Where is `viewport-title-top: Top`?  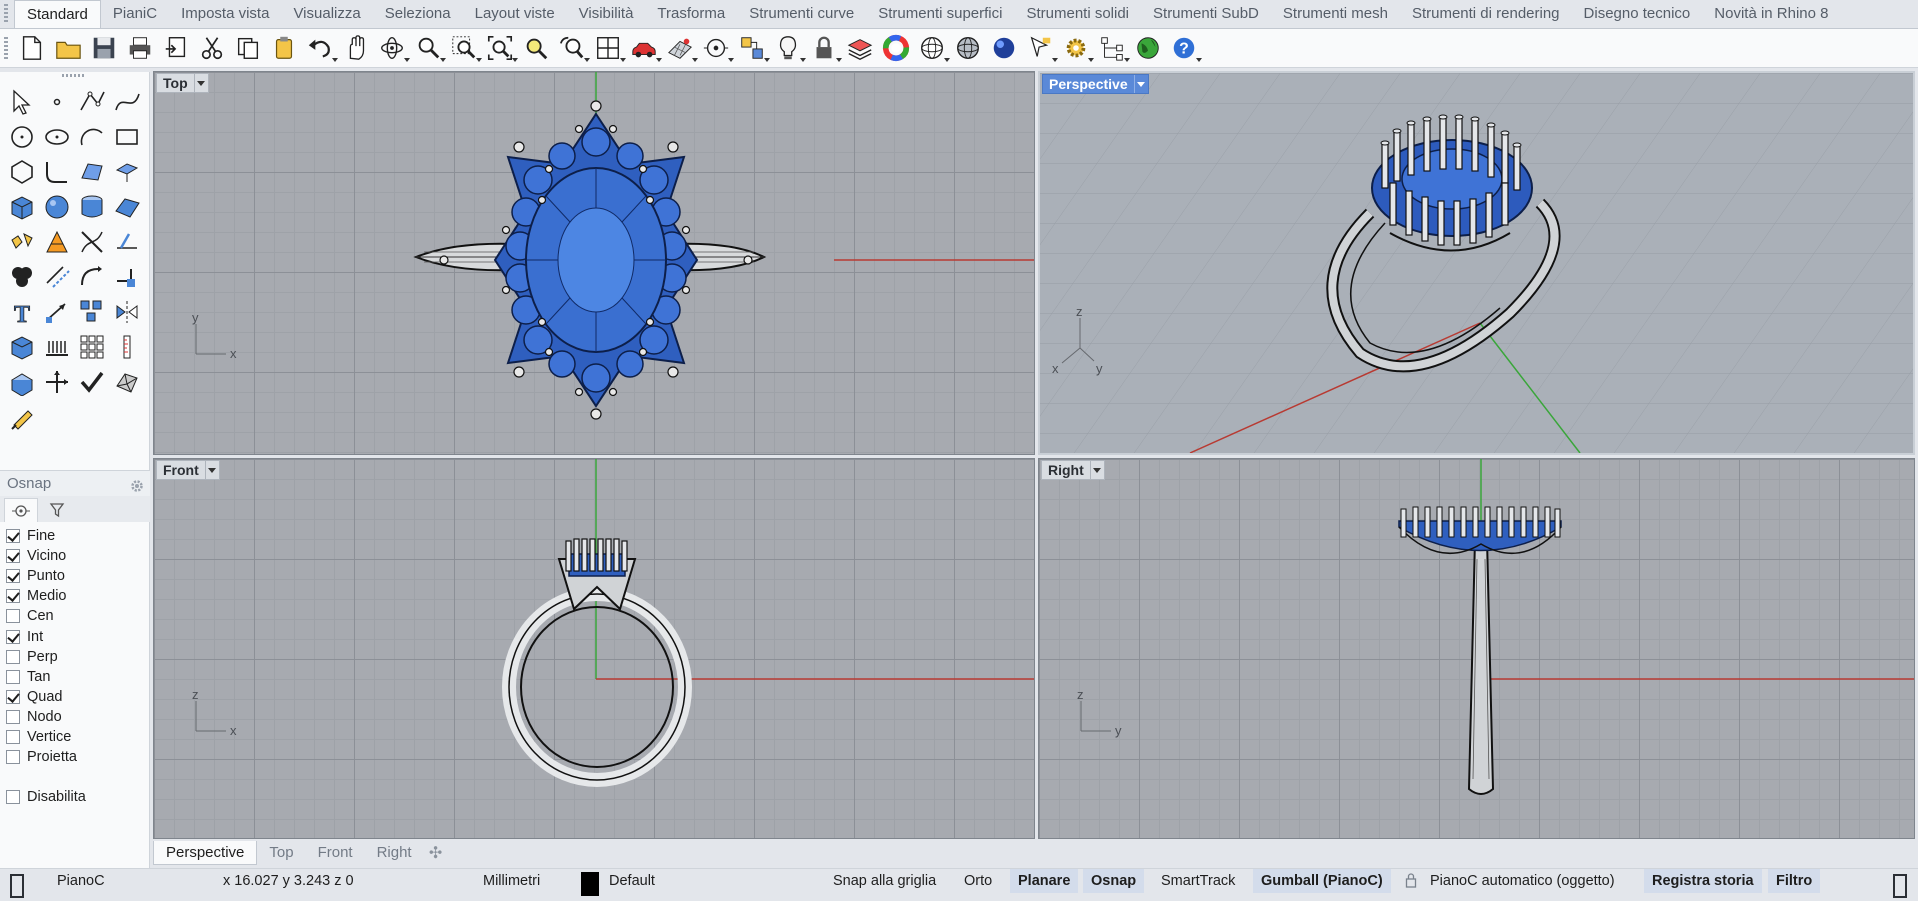
viewport-title-top: Top is located at coordinates (182, 83).